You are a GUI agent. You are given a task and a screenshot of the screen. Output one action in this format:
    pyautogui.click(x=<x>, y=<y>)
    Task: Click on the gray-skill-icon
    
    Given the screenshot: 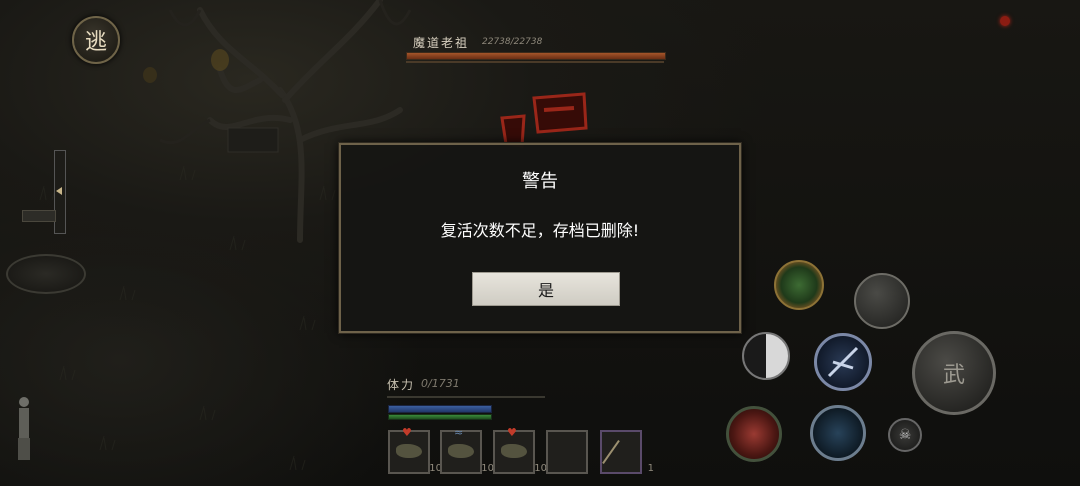 What is the action you would take?
    pyautogui.click(x=882, y=301)
    